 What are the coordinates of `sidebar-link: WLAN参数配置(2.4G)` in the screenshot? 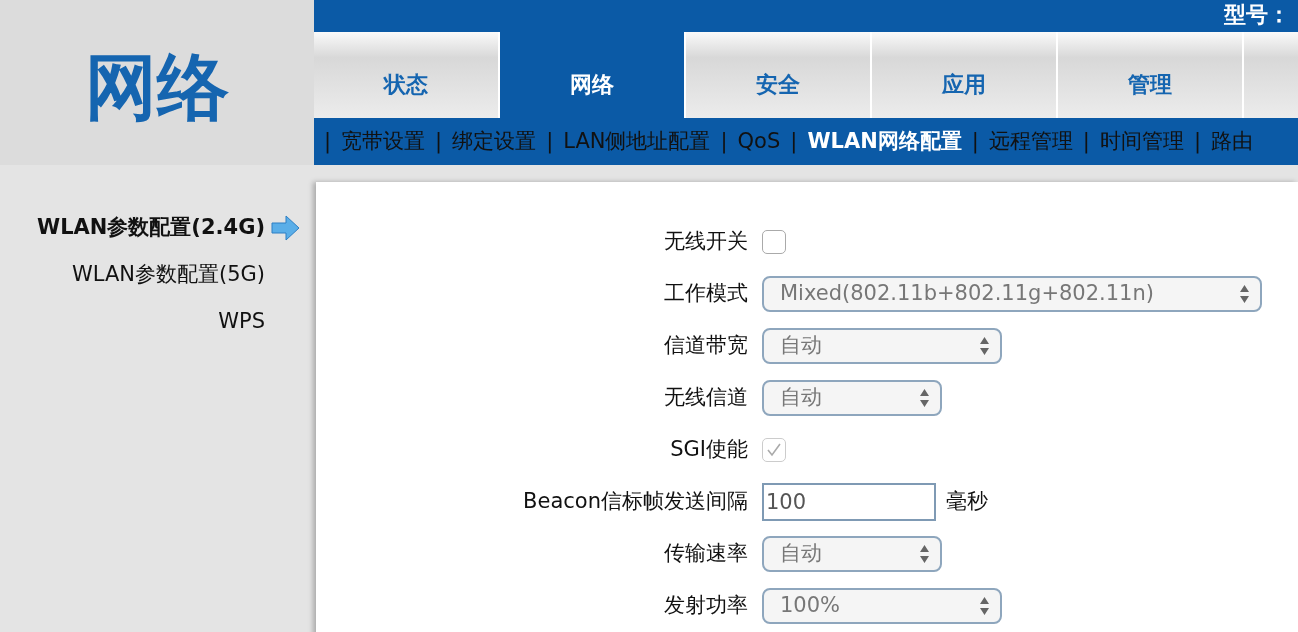 It's located at (151, 227).